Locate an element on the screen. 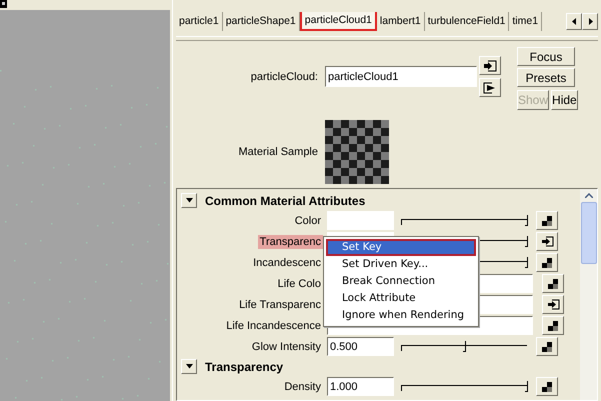 The height and width of the screenshot is (401, 601). attribute-label: Life Colo is located at coordinates (299, 283).